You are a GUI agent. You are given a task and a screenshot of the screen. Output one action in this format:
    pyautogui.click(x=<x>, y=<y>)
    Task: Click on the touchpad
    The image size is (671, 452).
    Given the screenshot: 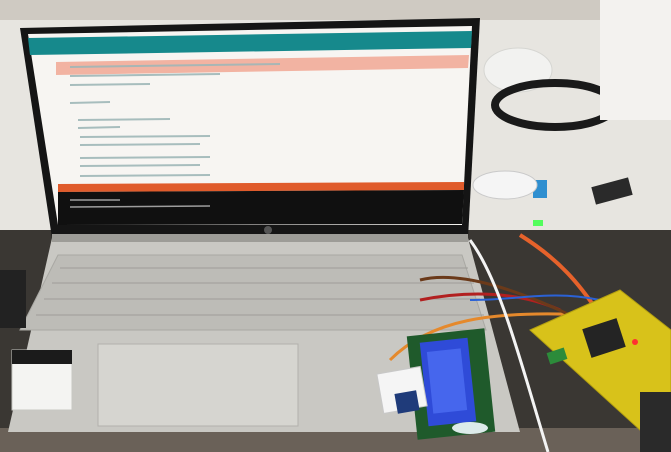 What is the action you would take?
    pyautogui.click(x=198, y=385)
    